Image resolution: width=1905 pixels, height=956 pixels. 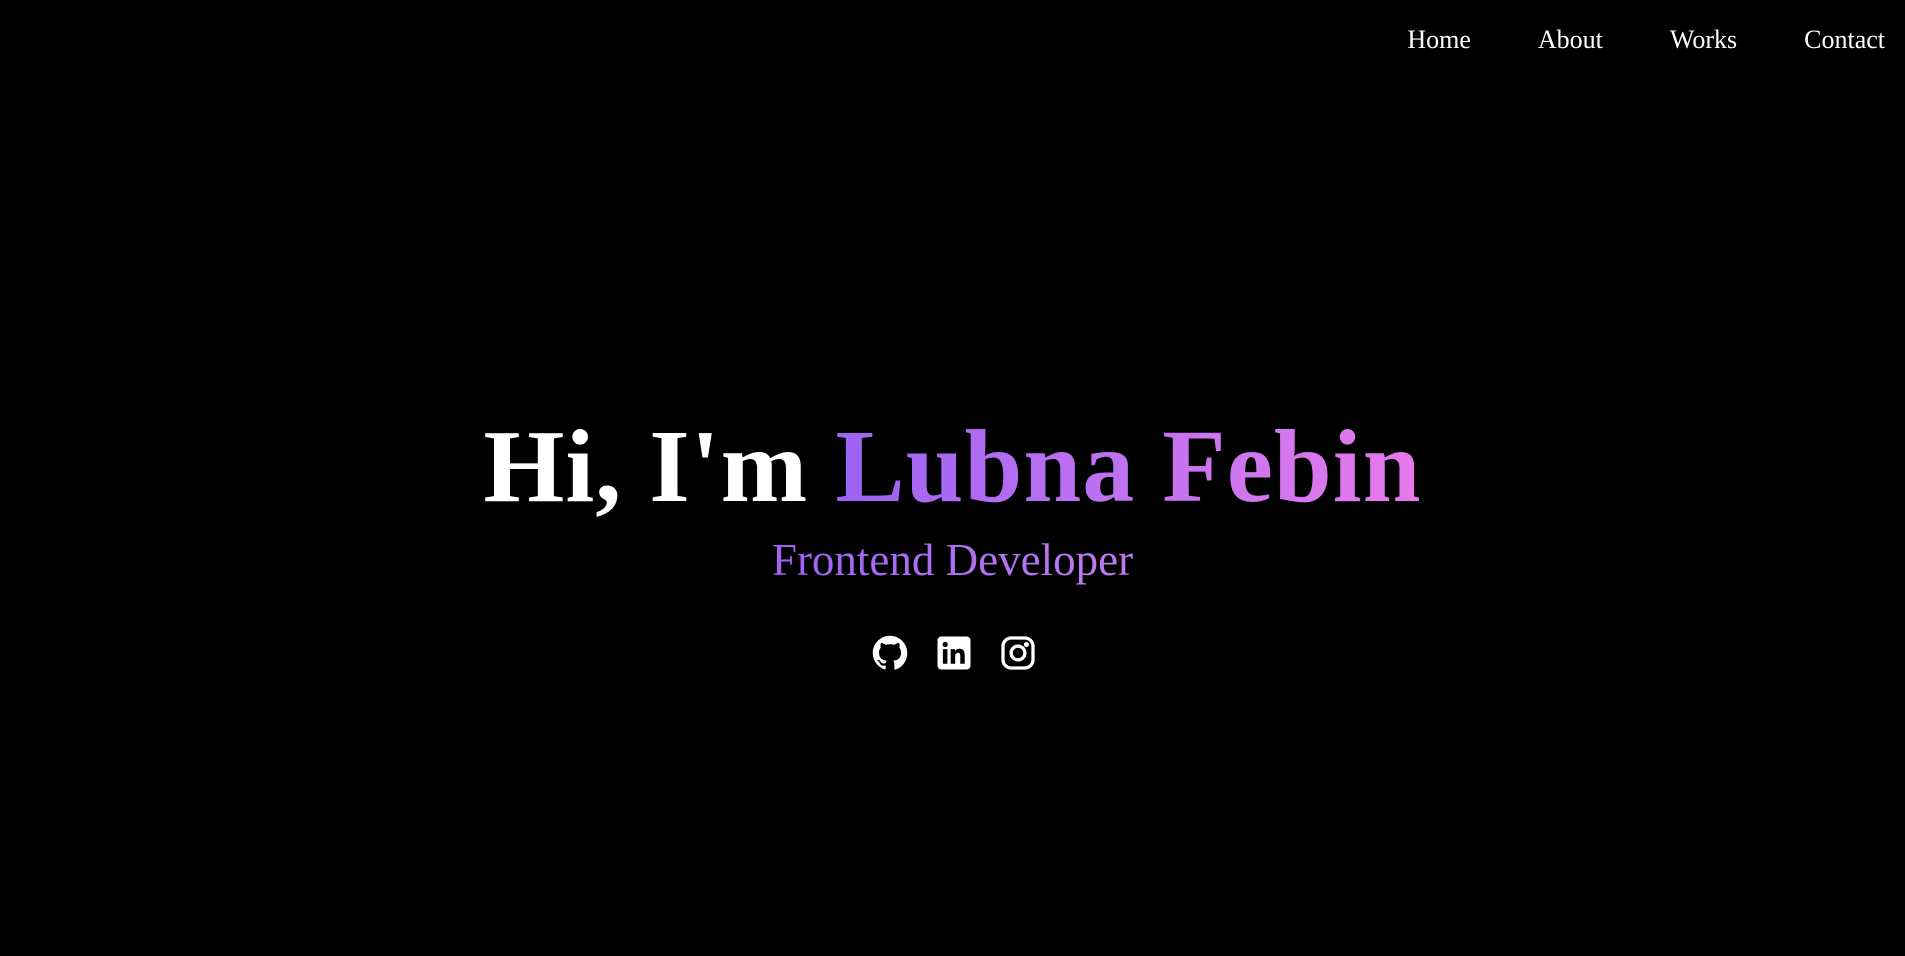 I want to click on nav-home-link: Home, so click(x=1439, y=40).